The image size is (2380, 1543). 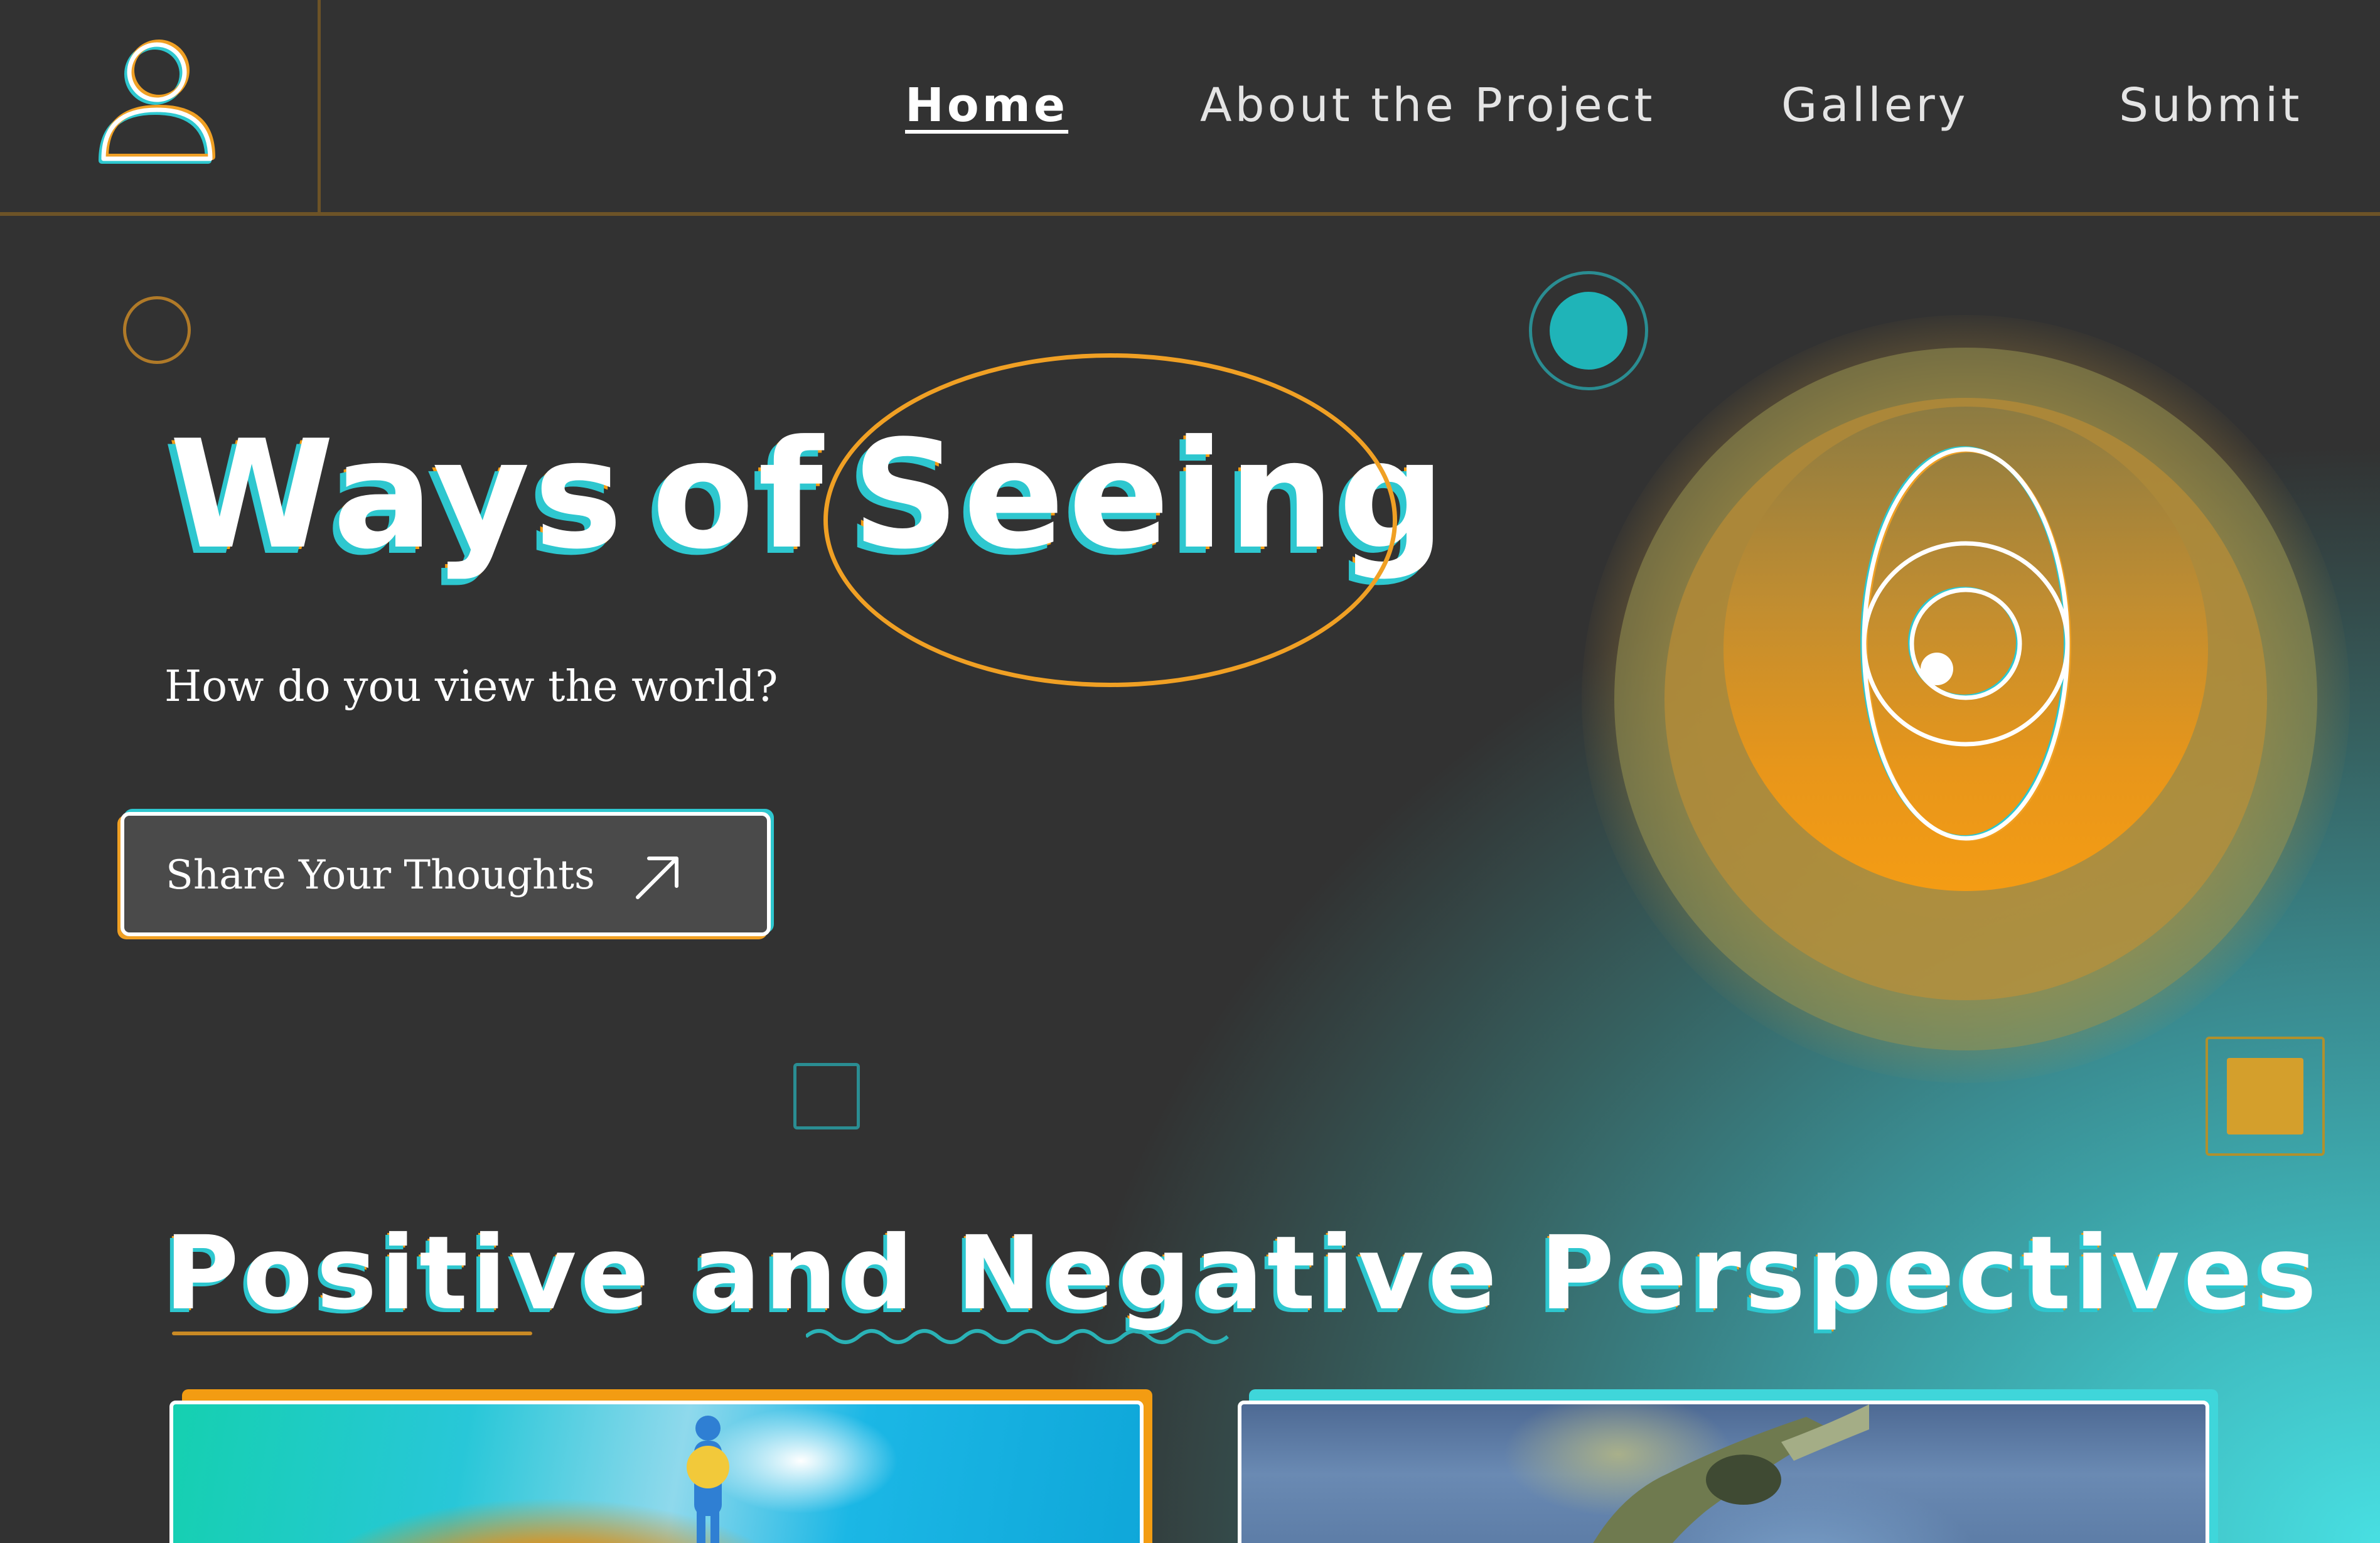 What do you see at coordinates (408, 1274) in the screenshot?
I see `section-title-positive: Positive` at bounding box center [408, 1274].